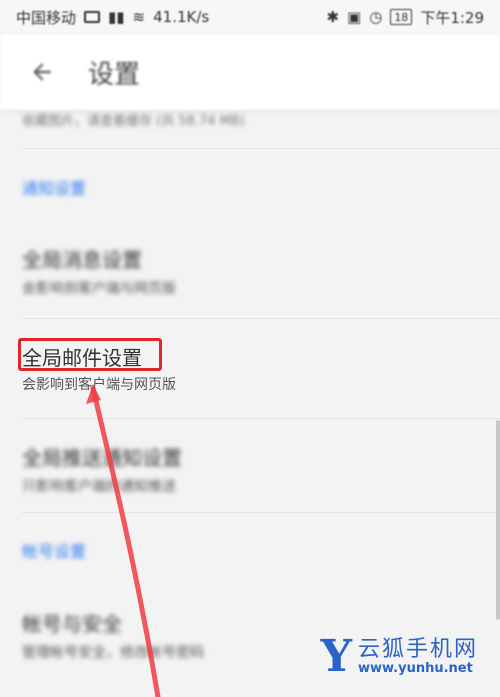 The image size is (500, 697). I want to click on scrollbar-thumb, so click(498, 520).